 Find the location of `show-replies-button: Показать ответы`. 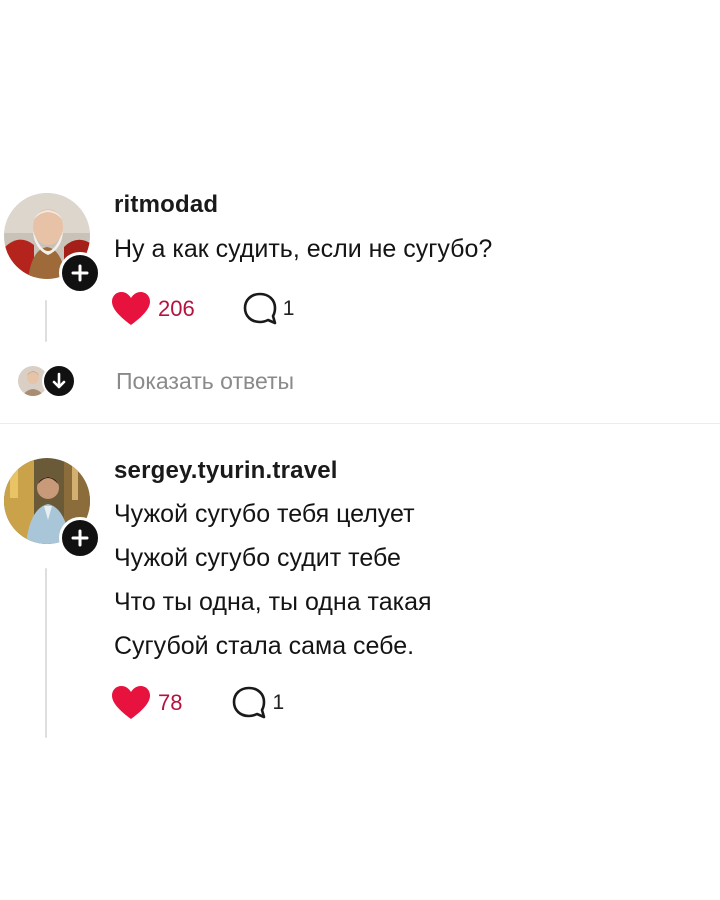

show-replies-button: Показать ответы is located at coordinates (155, 381).